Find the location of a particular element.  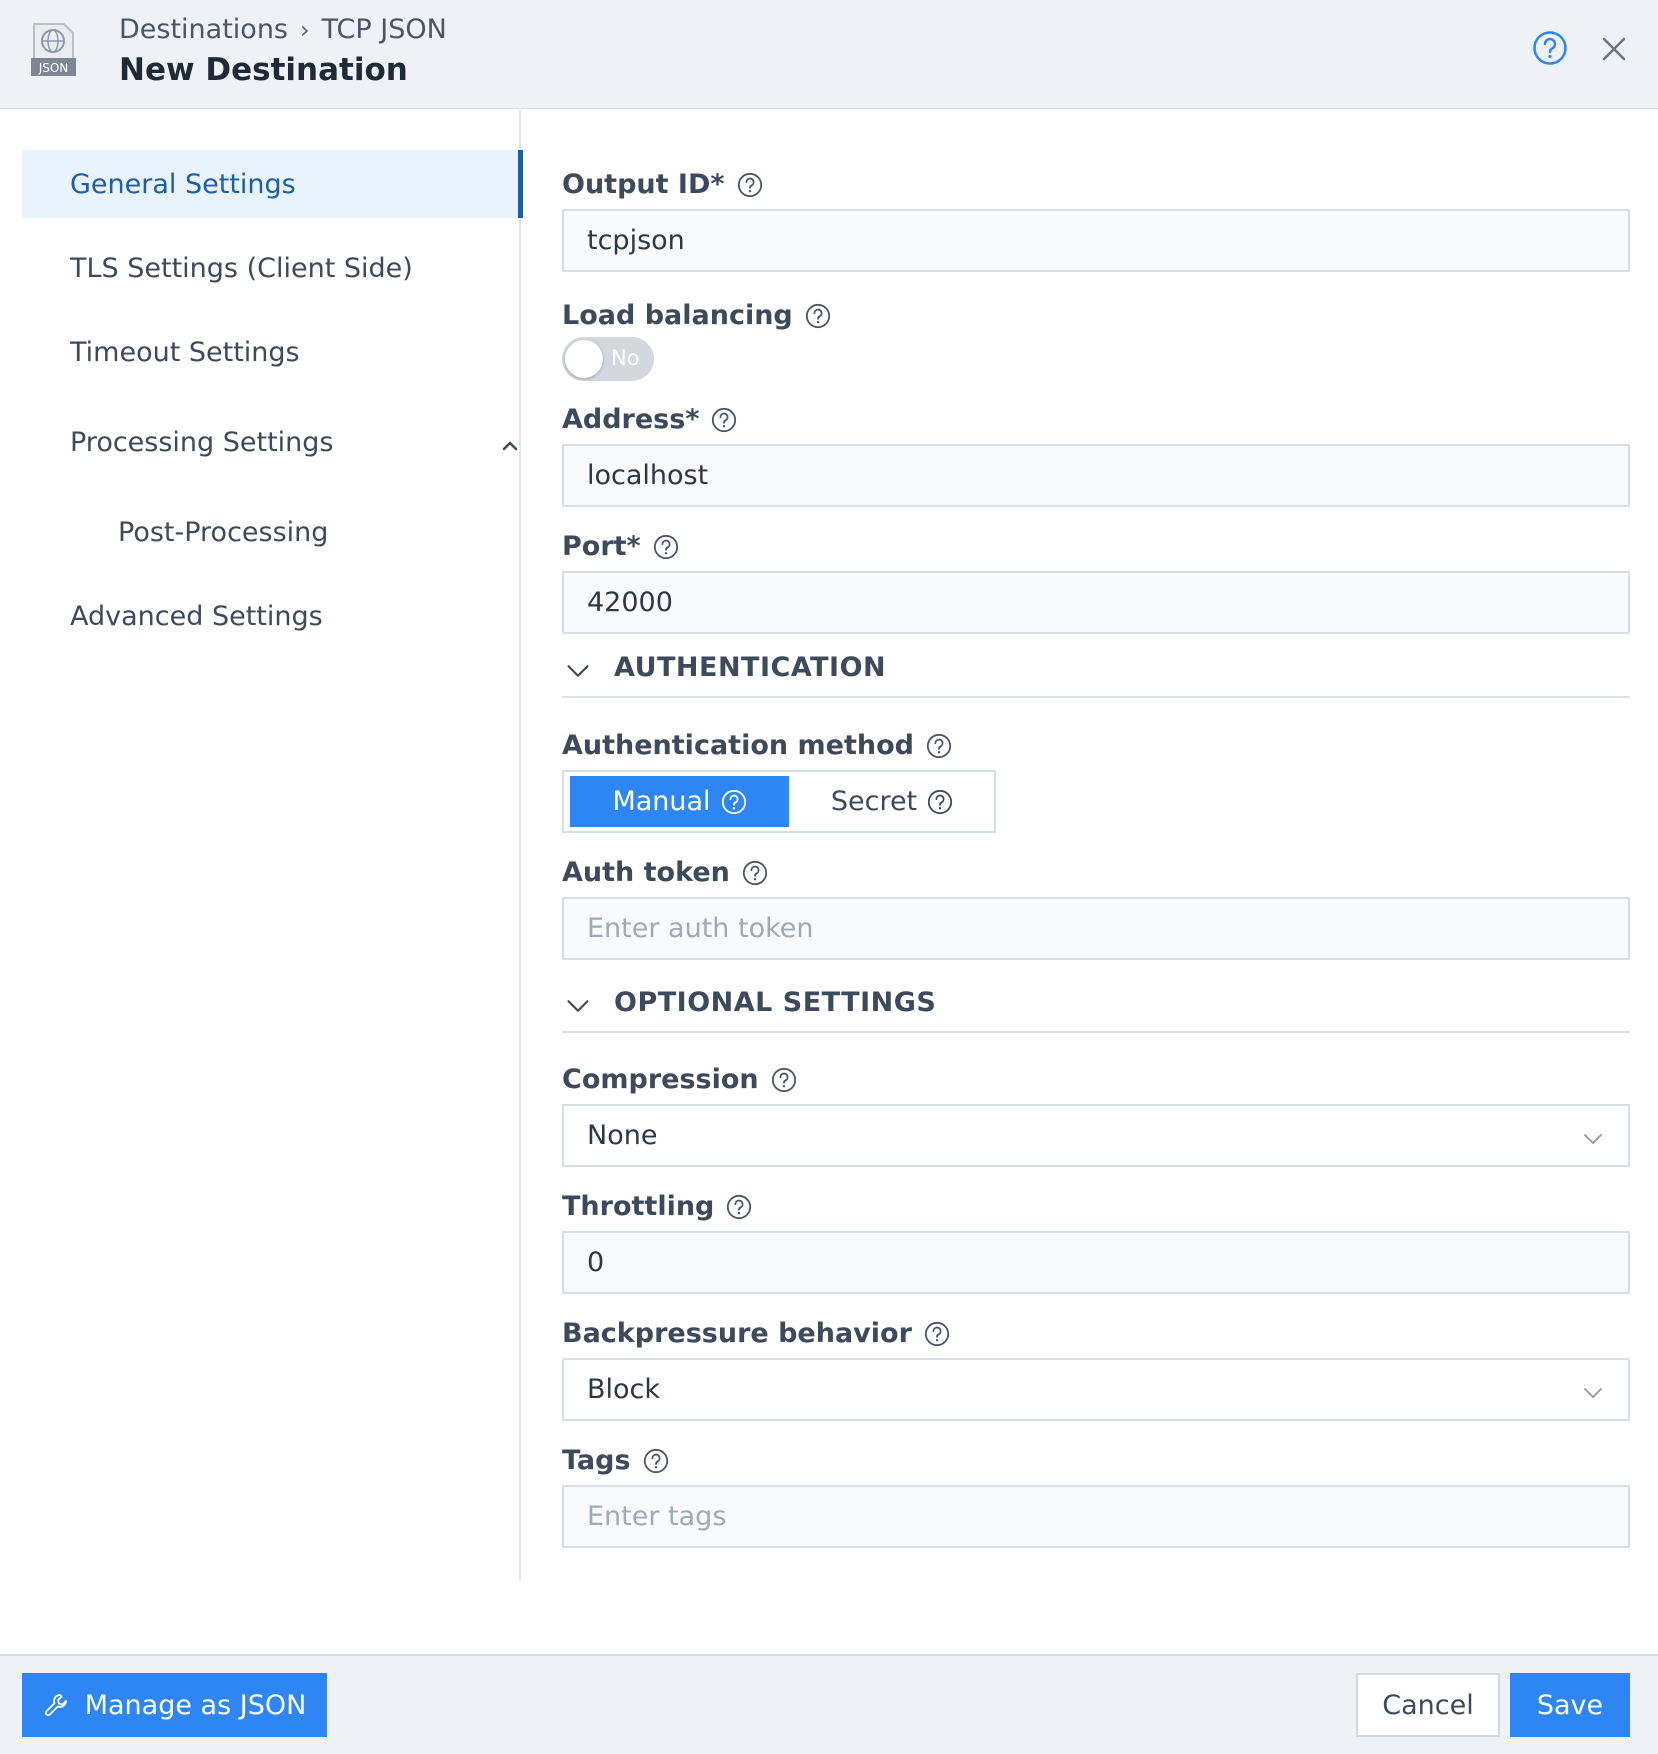

help-circle-icon is located at coordinates (1550, 48).